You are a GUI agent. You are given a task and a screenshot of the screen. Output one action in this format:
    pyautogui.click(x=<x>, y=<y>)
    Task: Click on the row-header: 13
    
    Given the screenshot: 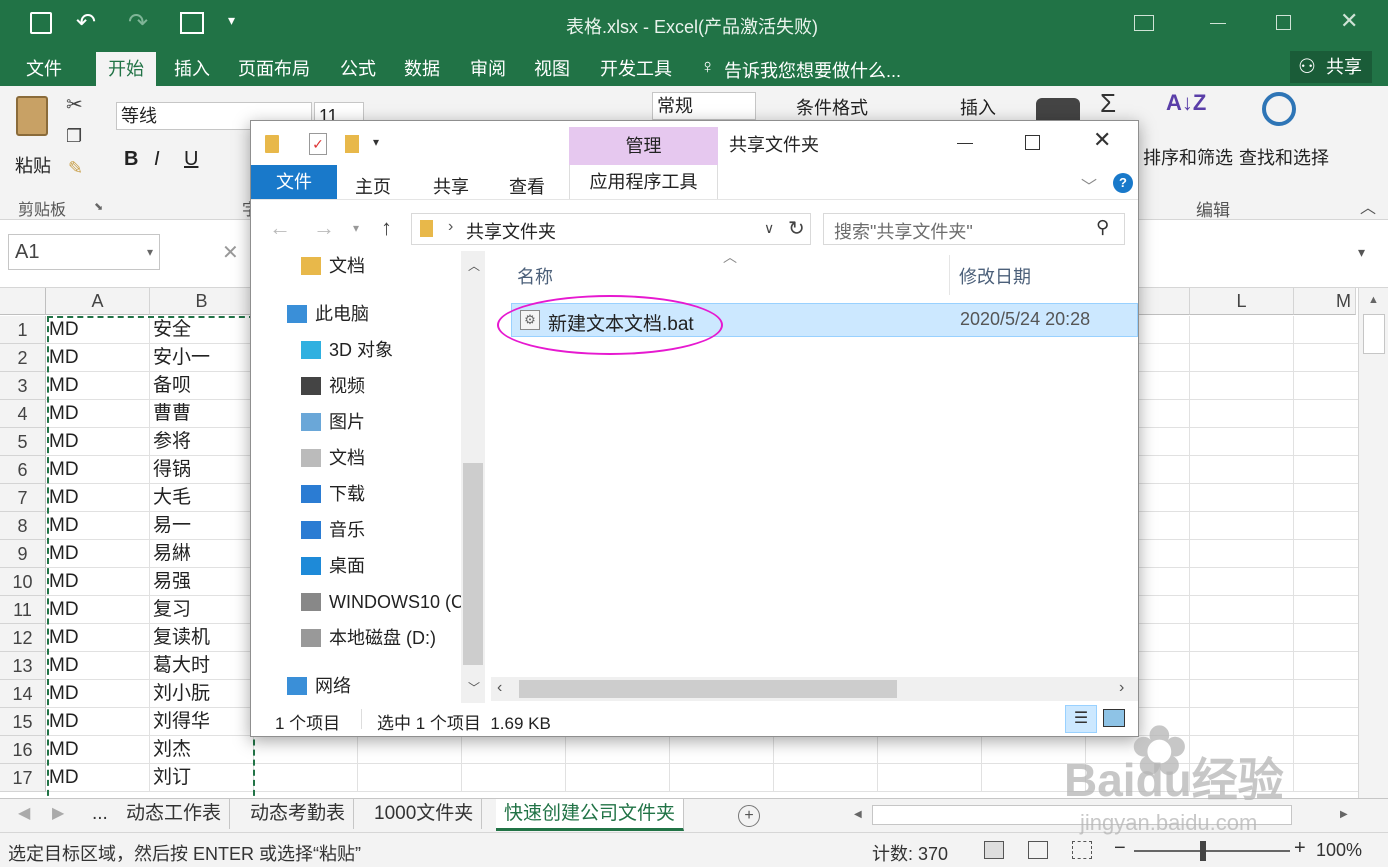 What is the action you would take?
    pyautogui.click(x=23, y=666)
    